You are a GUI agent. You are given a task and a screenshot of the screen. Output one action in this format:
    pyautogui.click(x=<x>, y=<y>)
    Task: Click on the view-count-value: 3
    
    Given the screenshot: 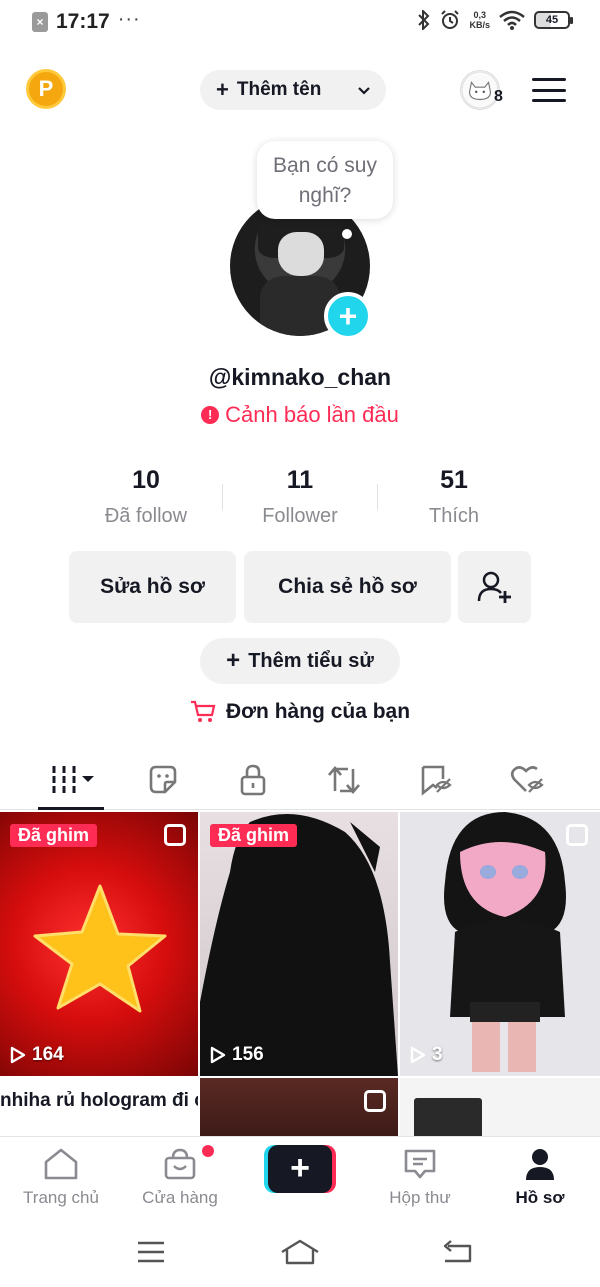 What is the action you would take?
    pyautogui.click(x=437, y=1054)
    